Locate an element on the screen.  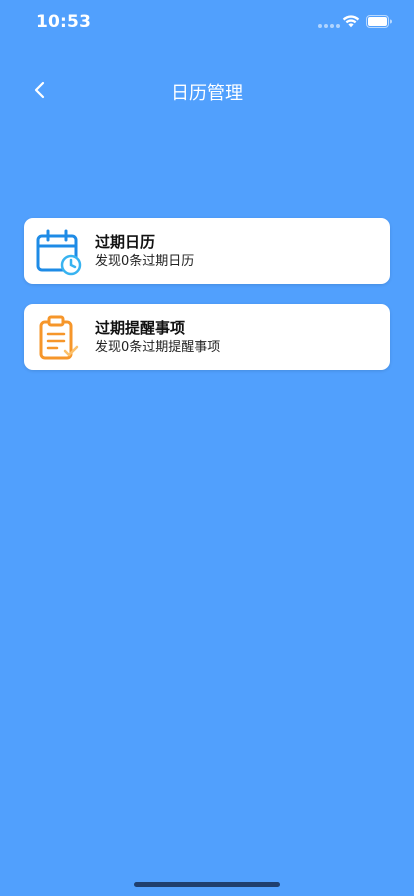
navigation-bar: 日历管理 is located at coordinates (207, 90).